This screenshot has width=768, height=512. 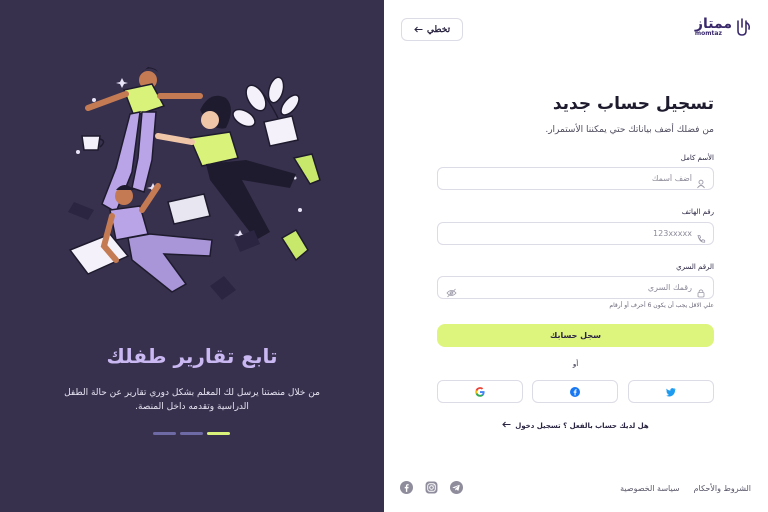 I want to click on carousel-indicators, so click(x=191, y=433).